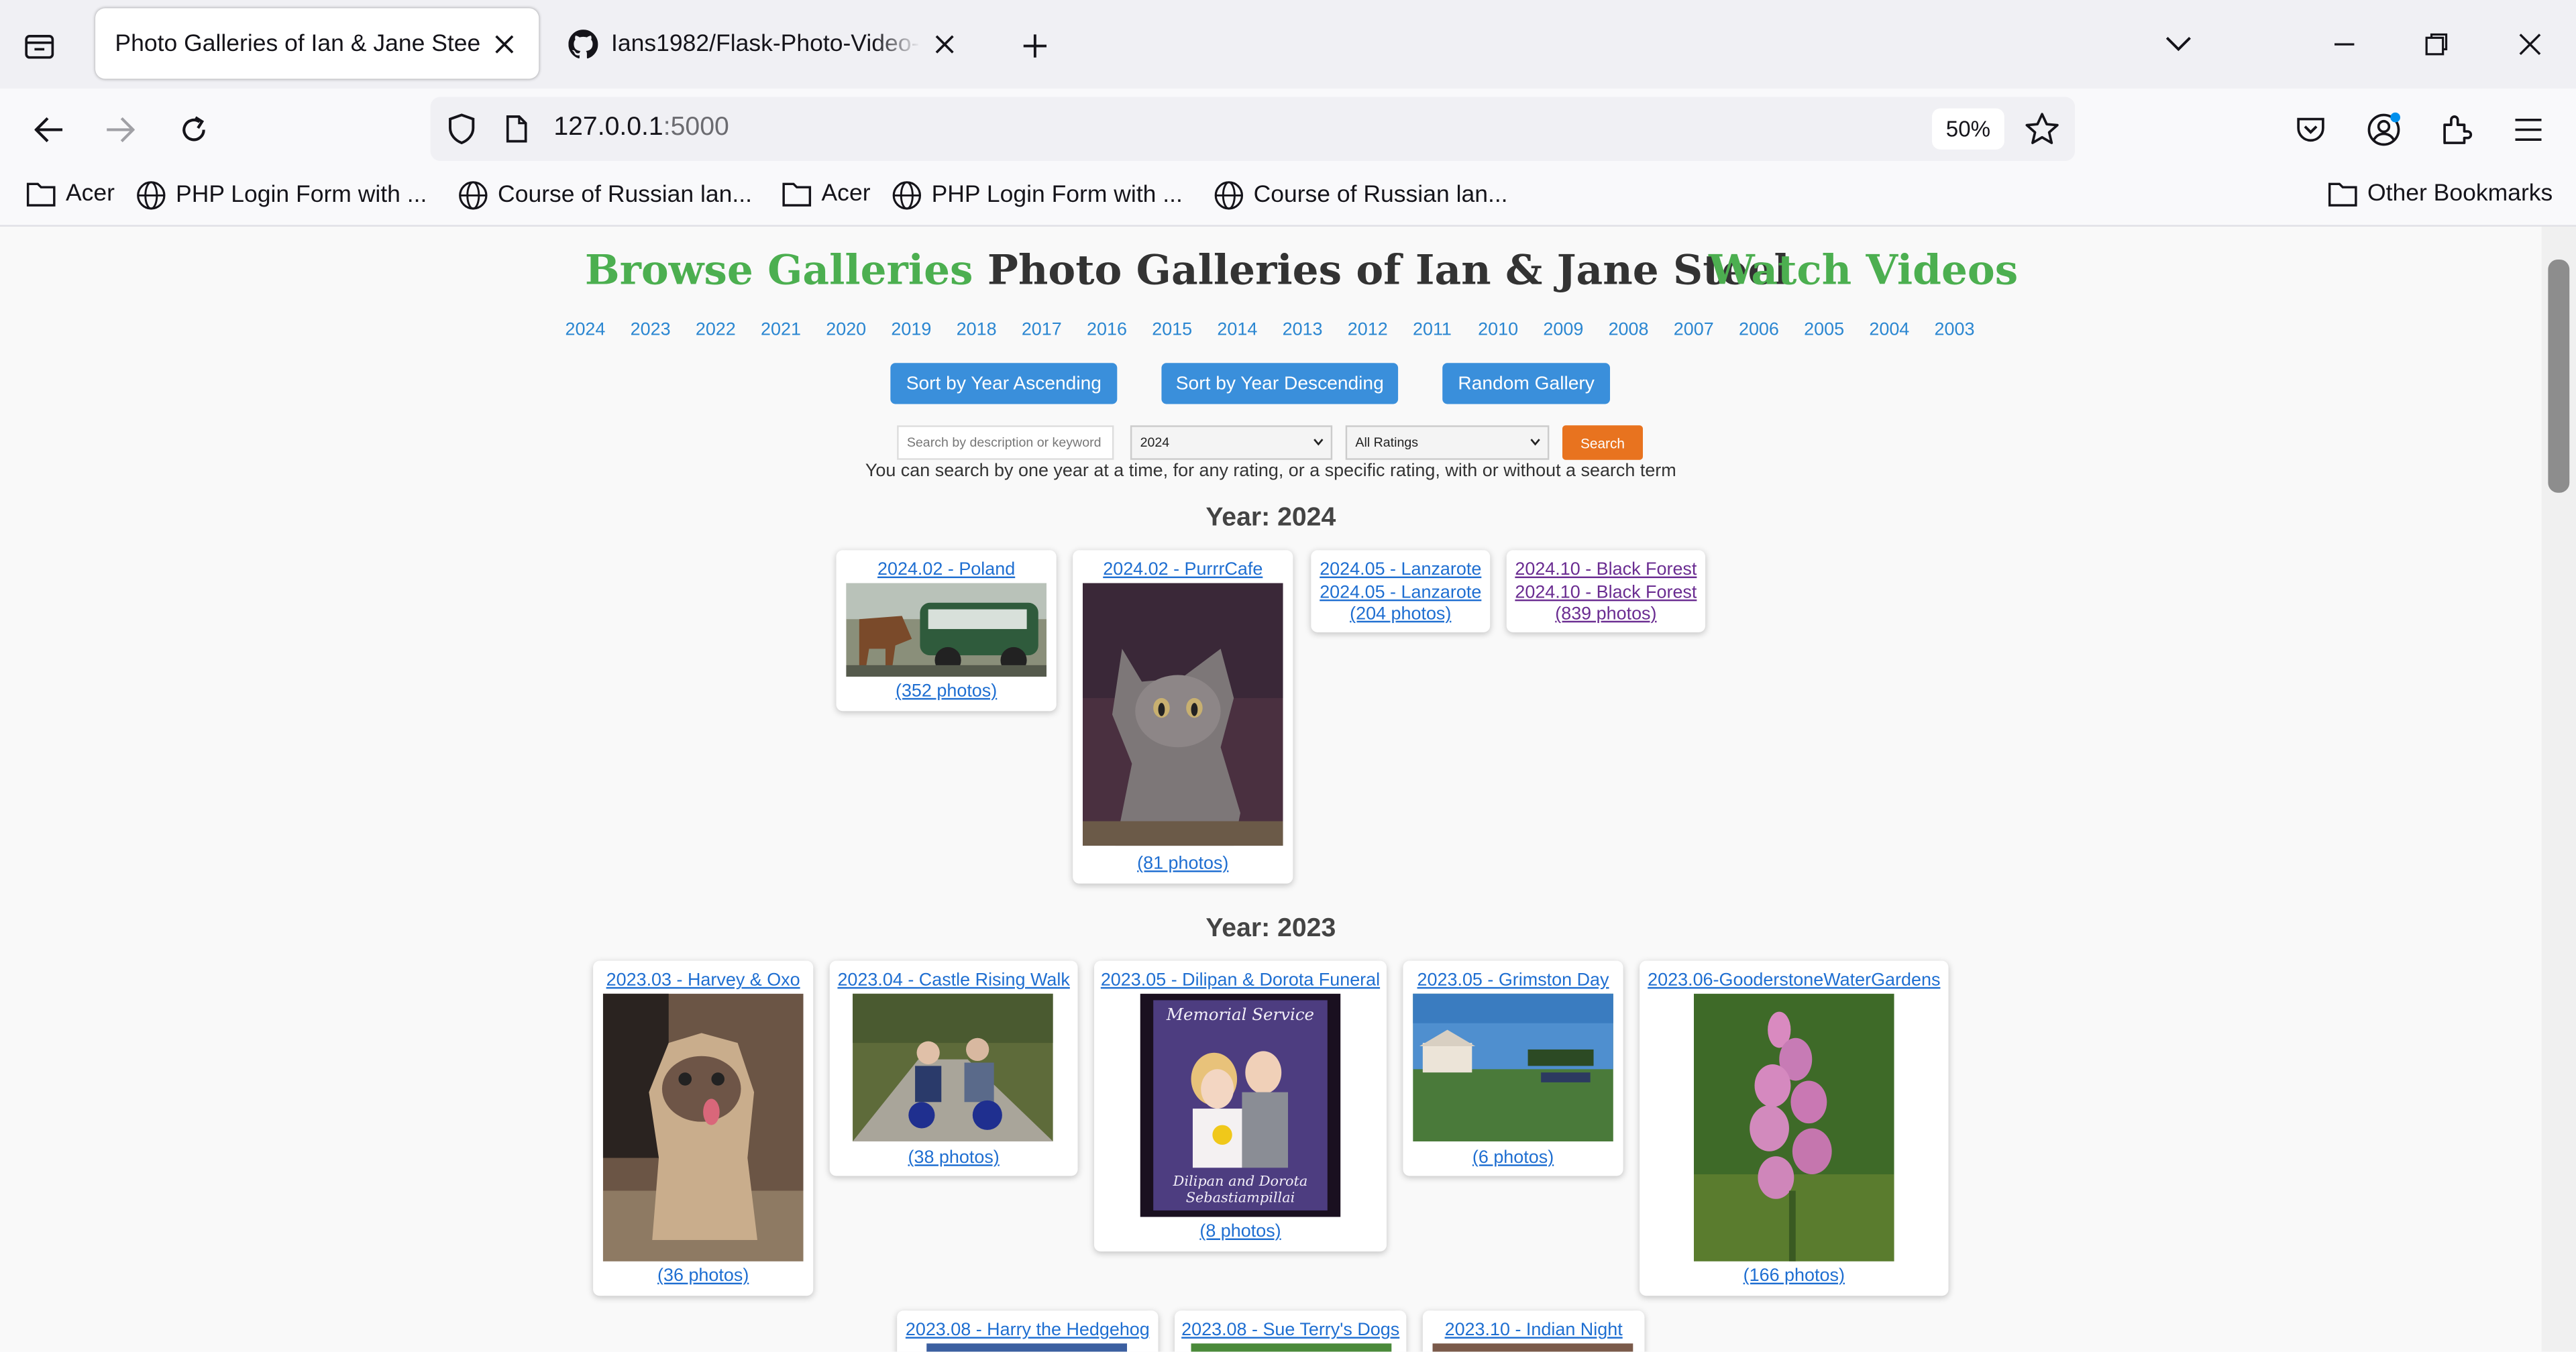  Describe the element at coordinates (1240, 981) in the screenshot. I see `gallery-title-link: 2023.05 - Dilipan & Dorota Funeral` at that location.